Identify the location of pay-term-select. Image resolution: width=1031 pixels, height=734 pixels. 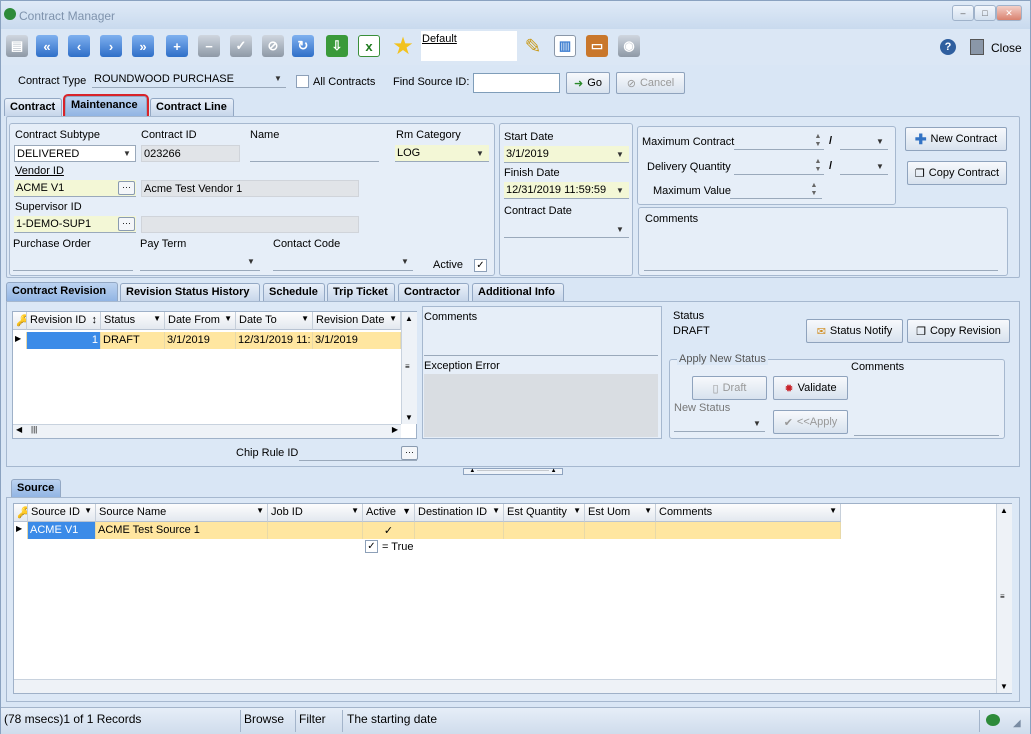
(200, 262).